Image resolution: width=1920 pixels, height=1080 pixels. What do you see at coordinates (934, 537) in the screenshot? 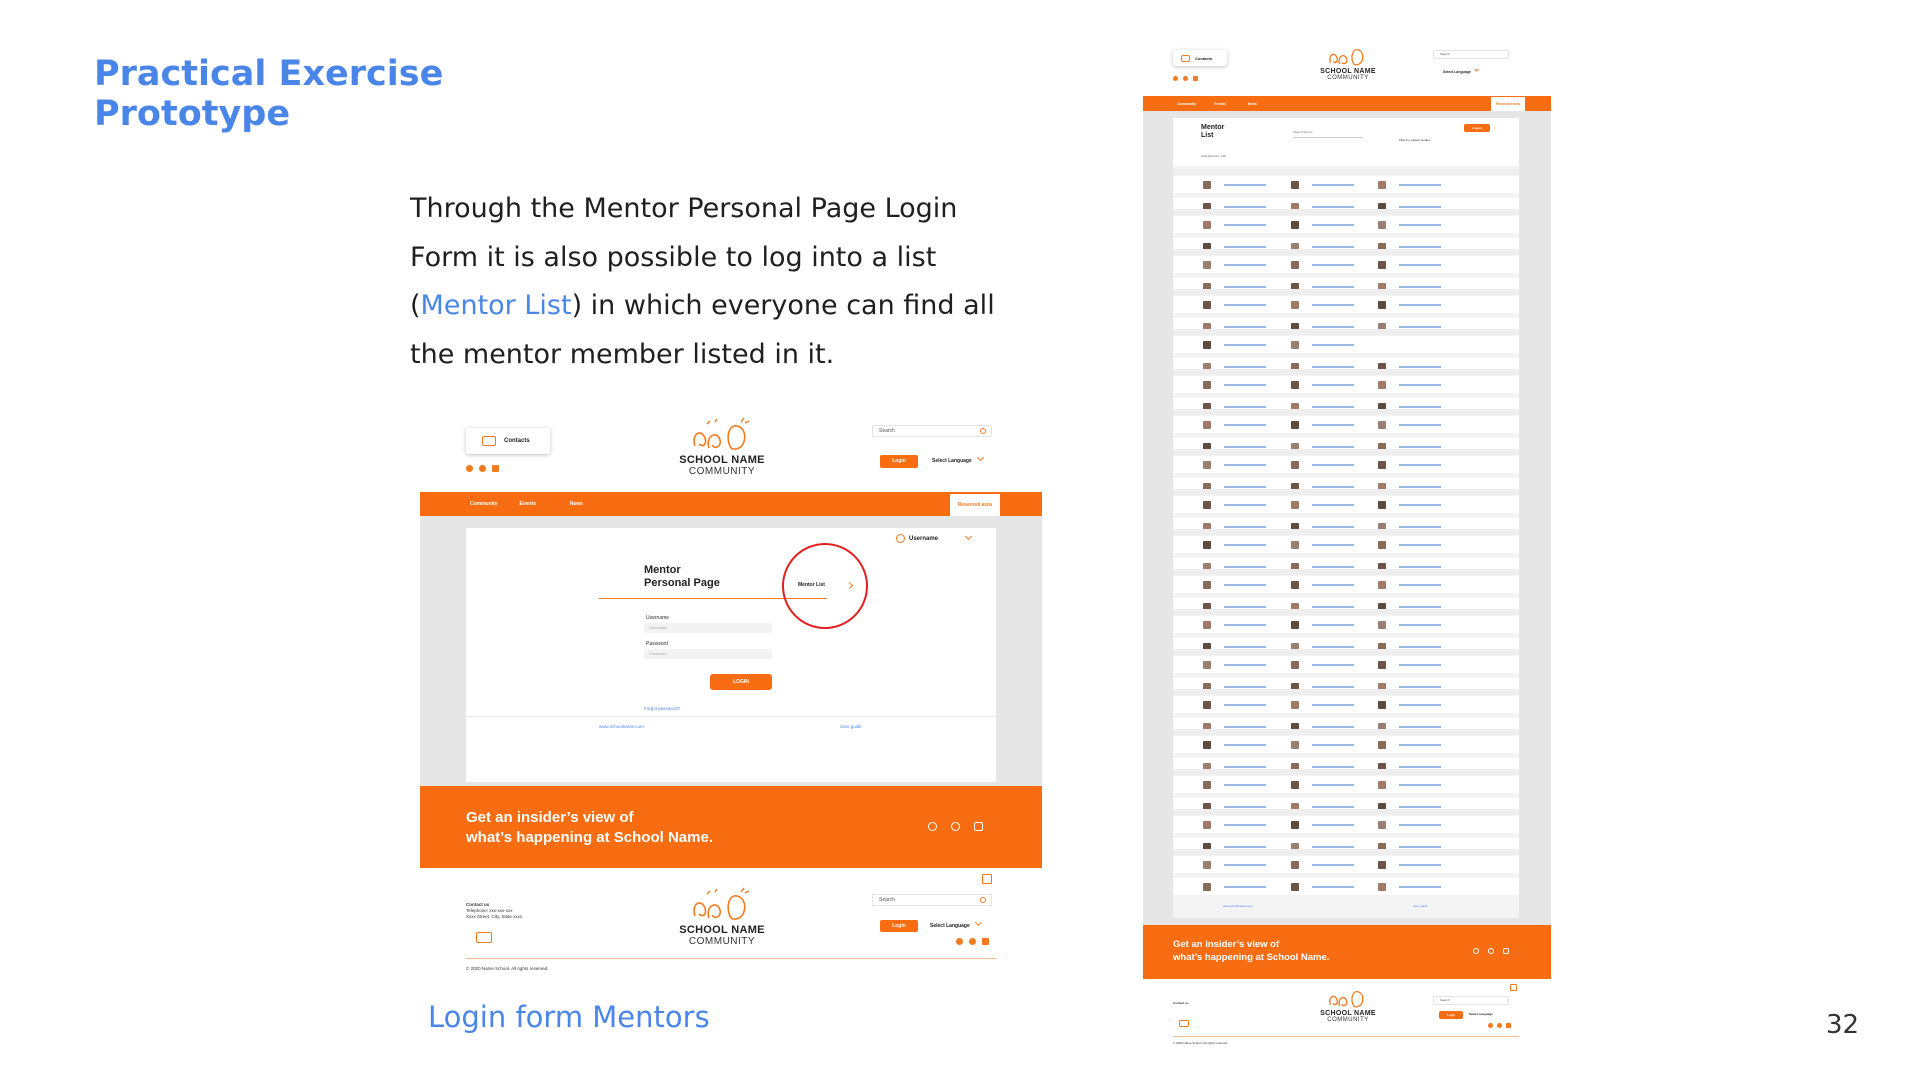
I see `username-dropdown: Username` at bounding box center [934, 537].